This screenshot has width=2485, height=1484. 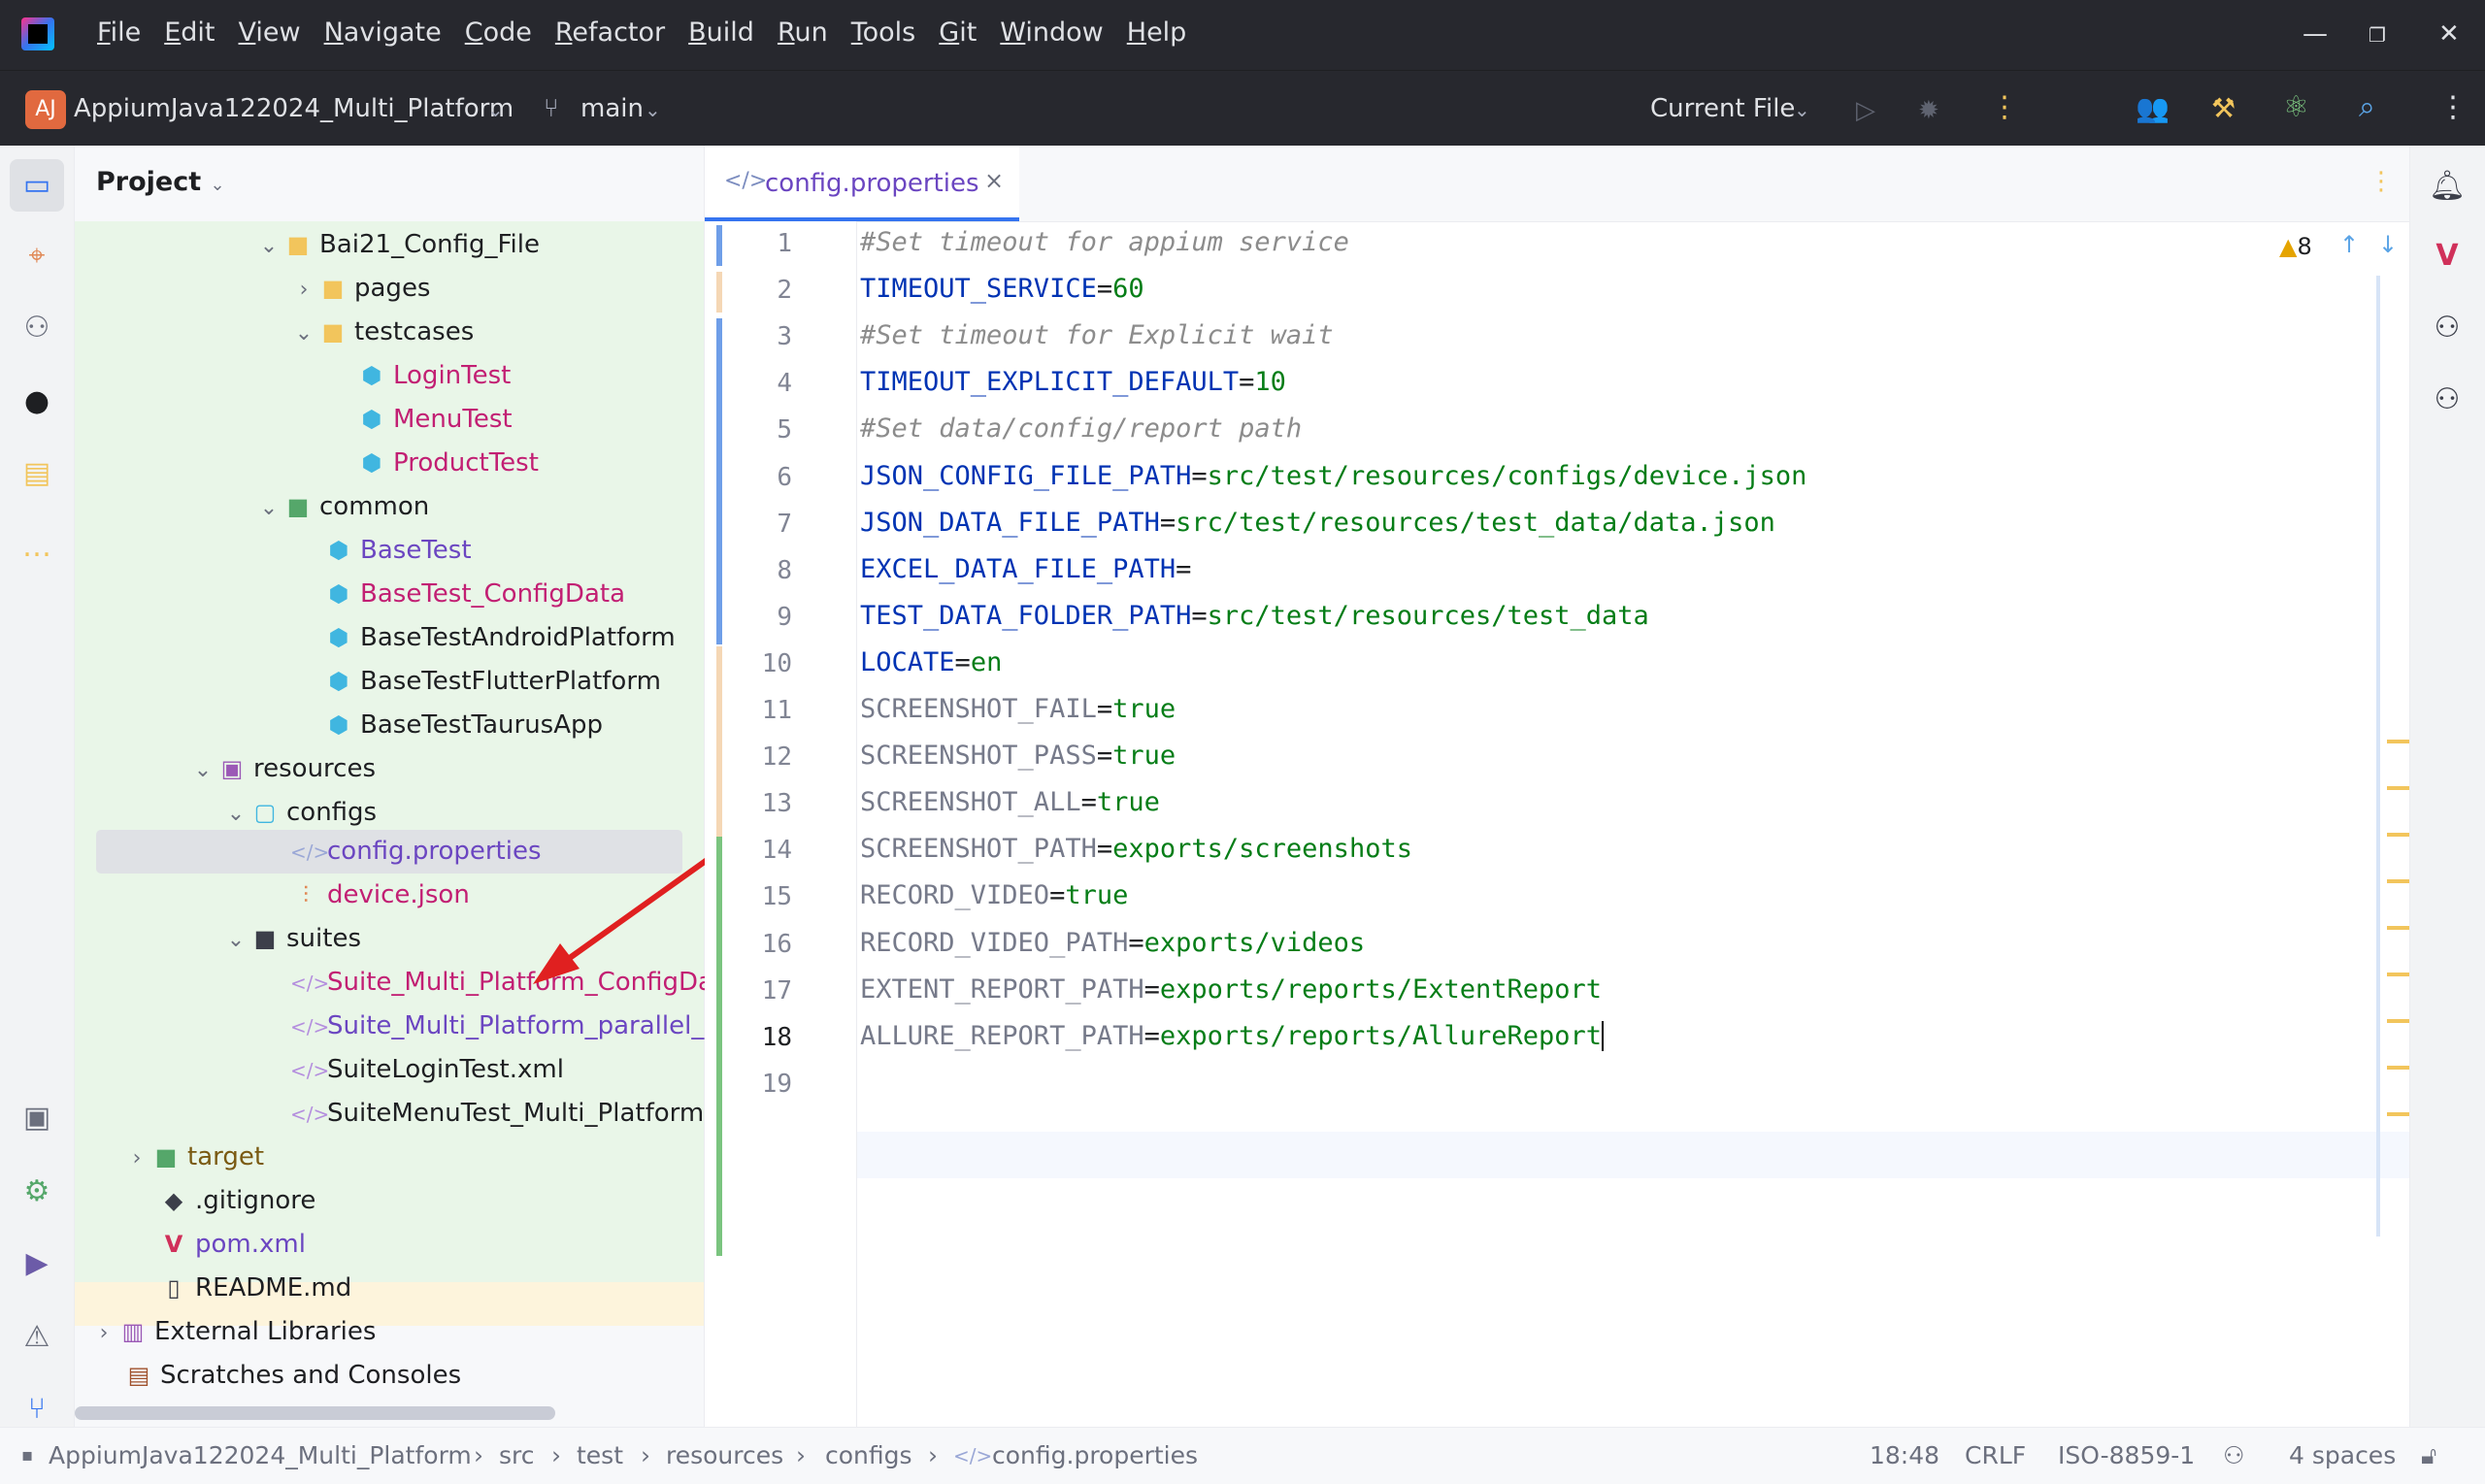 I want to click on tools-icon: ⚒, so click(x=2224, y=108).